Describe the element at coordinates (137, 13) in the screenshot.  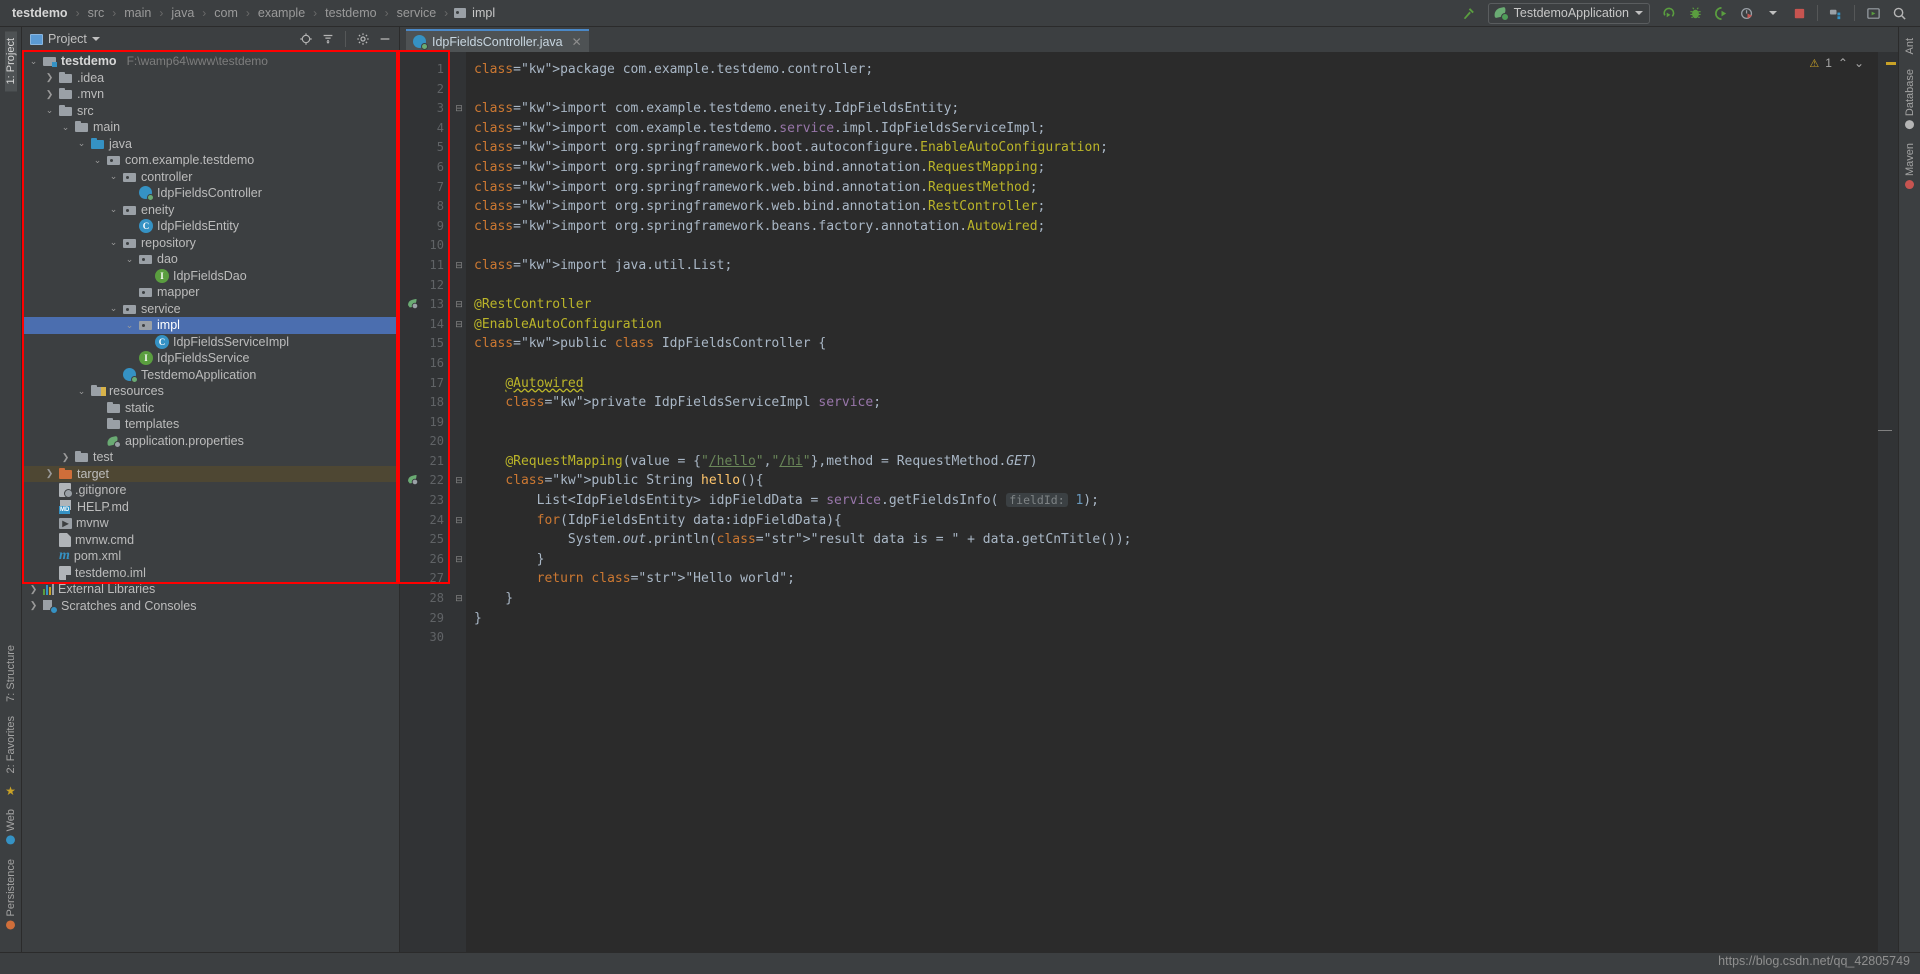
I see `breadcrumb-item-2: main` at that location.